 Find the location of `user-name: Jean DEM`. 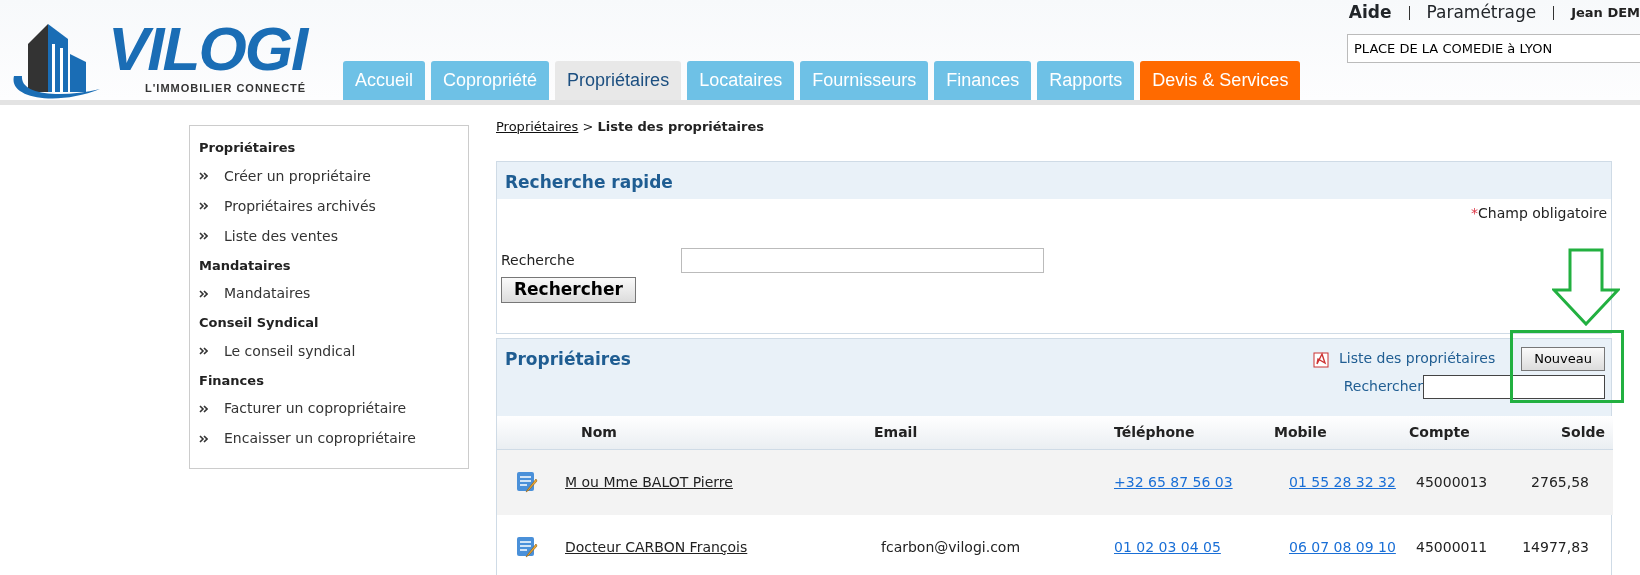

user-name: Jean DEM is located at coordinates (1605, 13).